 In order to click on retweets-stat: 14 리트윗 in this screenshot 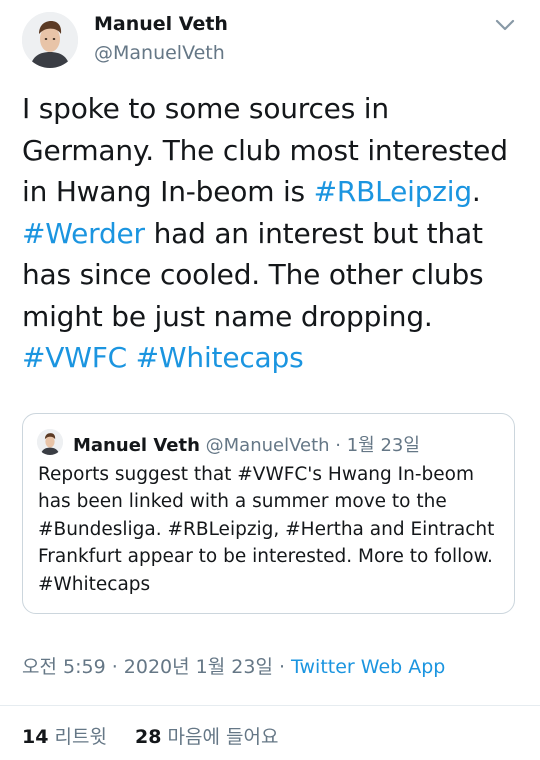, I will do `click(67, 737)`.